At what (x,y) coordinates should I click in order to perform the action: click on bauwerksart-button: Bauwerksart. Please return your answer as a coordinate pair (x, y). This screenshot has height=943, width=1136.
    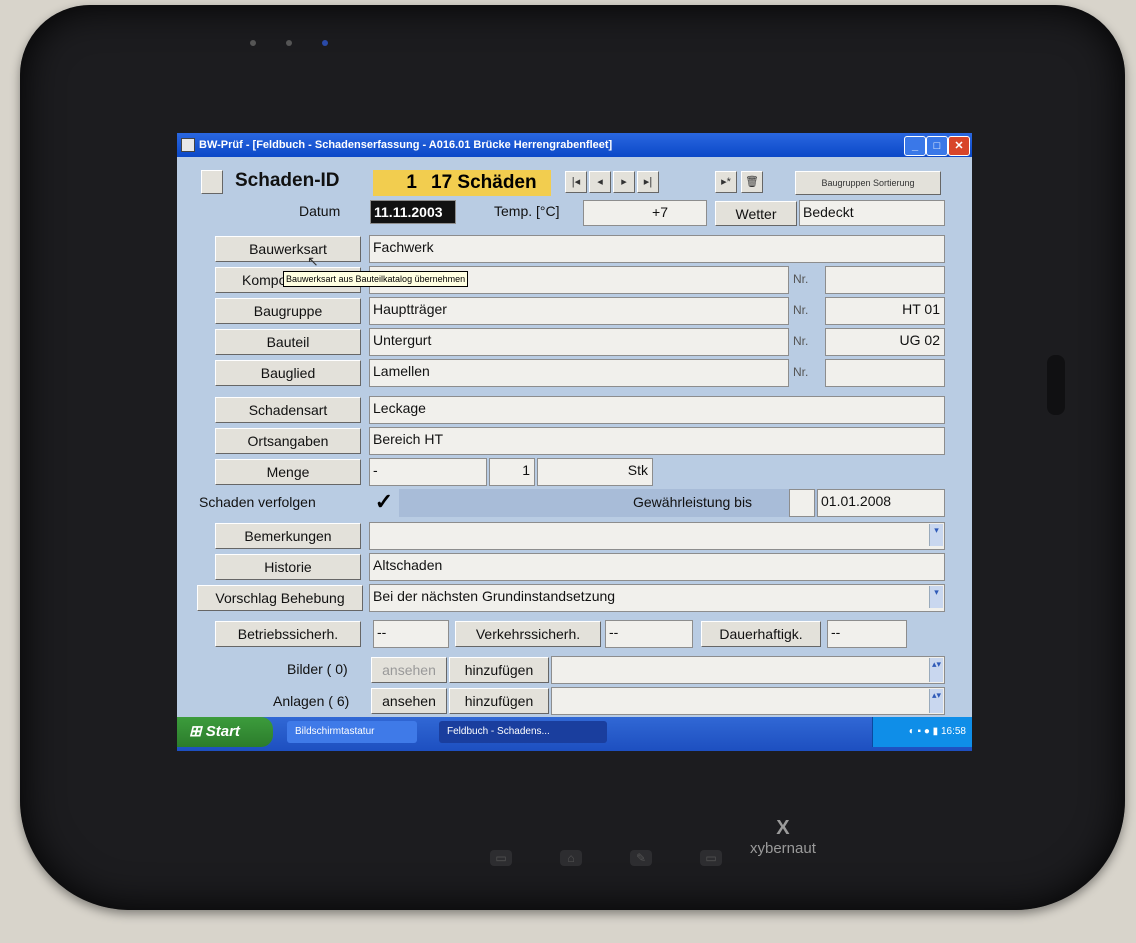
    Looking at the image, I should click on (288, 249).